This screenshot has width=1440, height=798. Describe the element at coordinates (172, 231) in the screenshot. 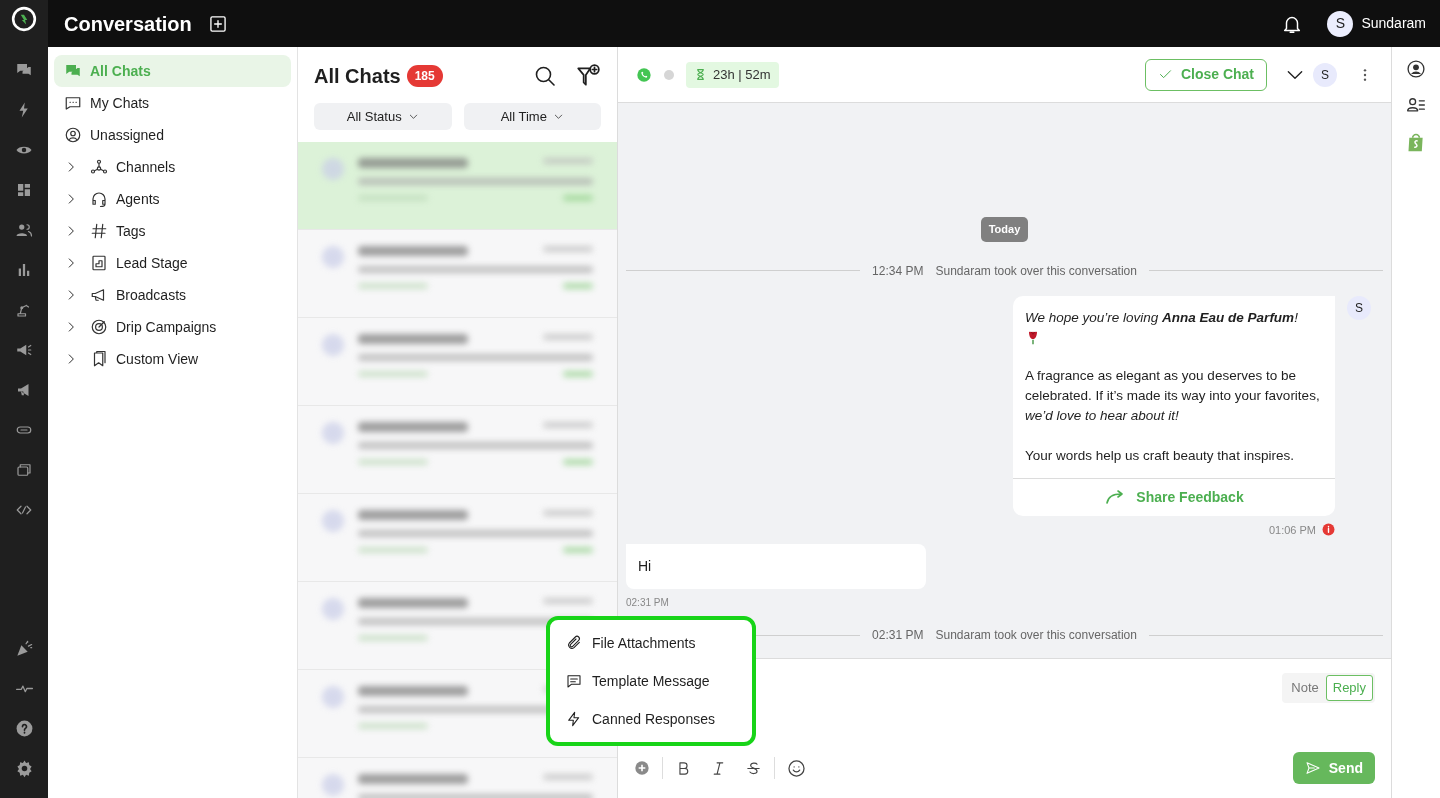

I see `sidebar-item: Tags` at that location.